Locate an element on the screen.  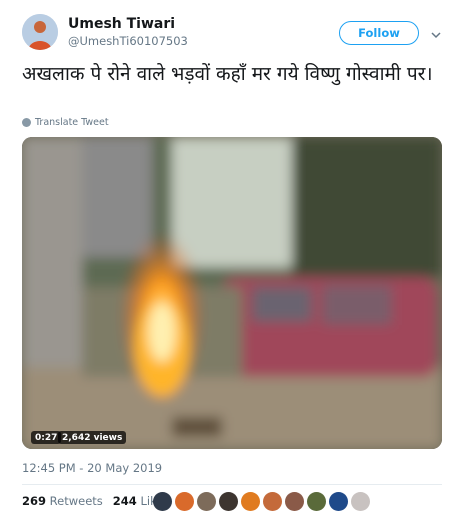
translate-tweet-link: Translate Tweet is located at coordinates (65, 122).